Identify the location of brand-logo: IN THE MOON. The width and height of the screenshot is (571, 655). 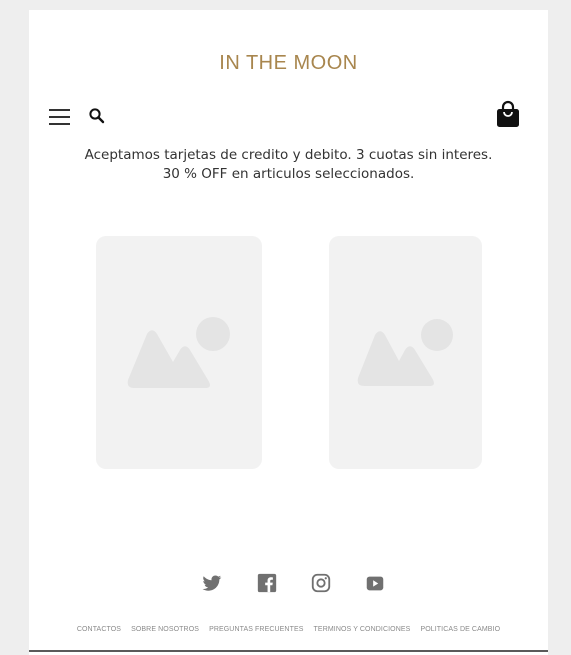
(288, 63).